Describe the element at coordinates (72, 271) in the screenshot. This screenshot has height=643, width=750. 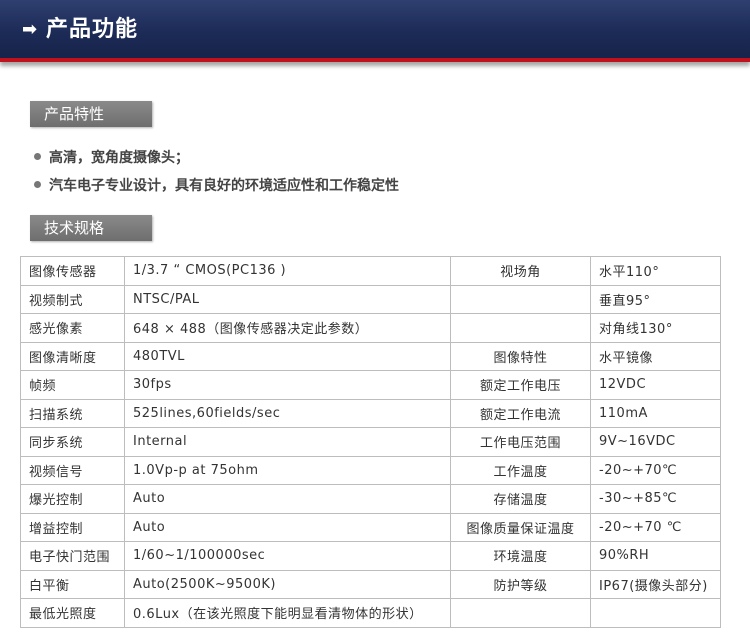
I see `spec-key: 图像传感器` at that location.